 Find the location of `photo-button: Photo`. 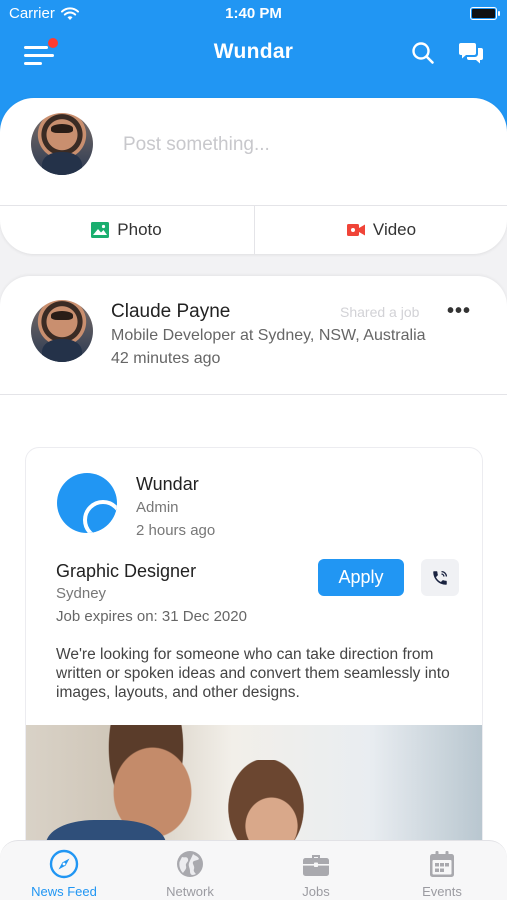

photo-button: Photo is located at coordinates (126, 230).